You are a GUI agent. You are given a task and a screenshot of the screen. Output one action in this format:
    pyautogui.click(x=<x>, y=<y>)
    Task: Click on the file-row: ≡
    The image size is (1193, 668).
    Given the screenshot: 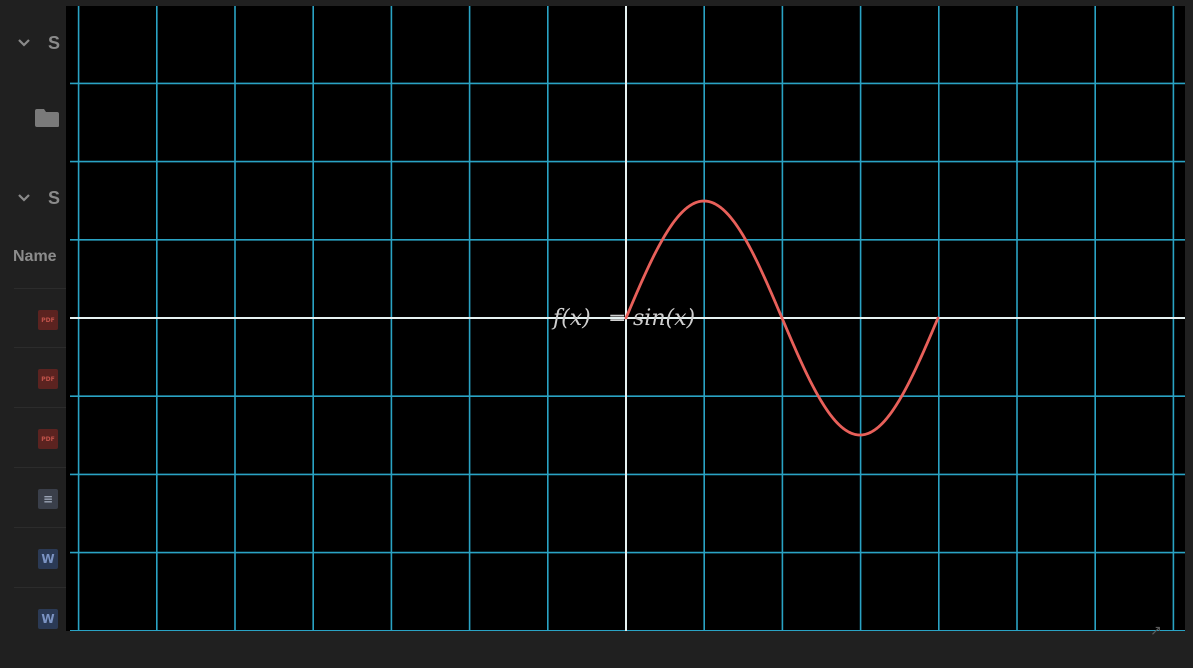 What is the action you would take?
    pyautogui.click(x=44, y=496)
    